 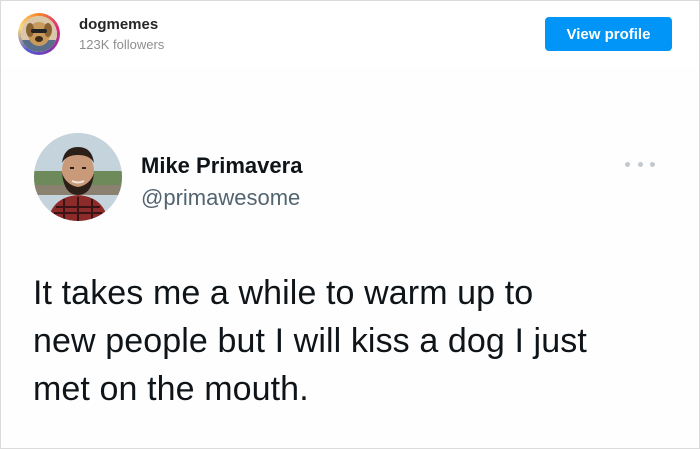 What do you see at coordinates (171, 389) in the screenshot?
I see `tweet-text-line: met on the mouth.` at bounding box center [171, 389].